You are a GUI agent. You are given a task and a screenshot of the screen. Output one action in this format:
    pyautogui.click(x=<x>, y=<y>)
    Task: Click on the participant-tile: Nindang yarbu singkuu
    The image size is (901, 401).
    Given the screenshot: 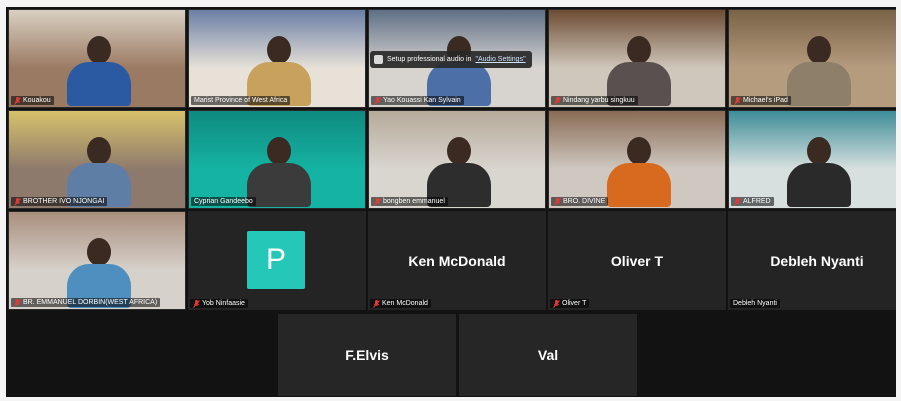 What is the action you would take?
    pyautogui.click(x=637, y=58)
    